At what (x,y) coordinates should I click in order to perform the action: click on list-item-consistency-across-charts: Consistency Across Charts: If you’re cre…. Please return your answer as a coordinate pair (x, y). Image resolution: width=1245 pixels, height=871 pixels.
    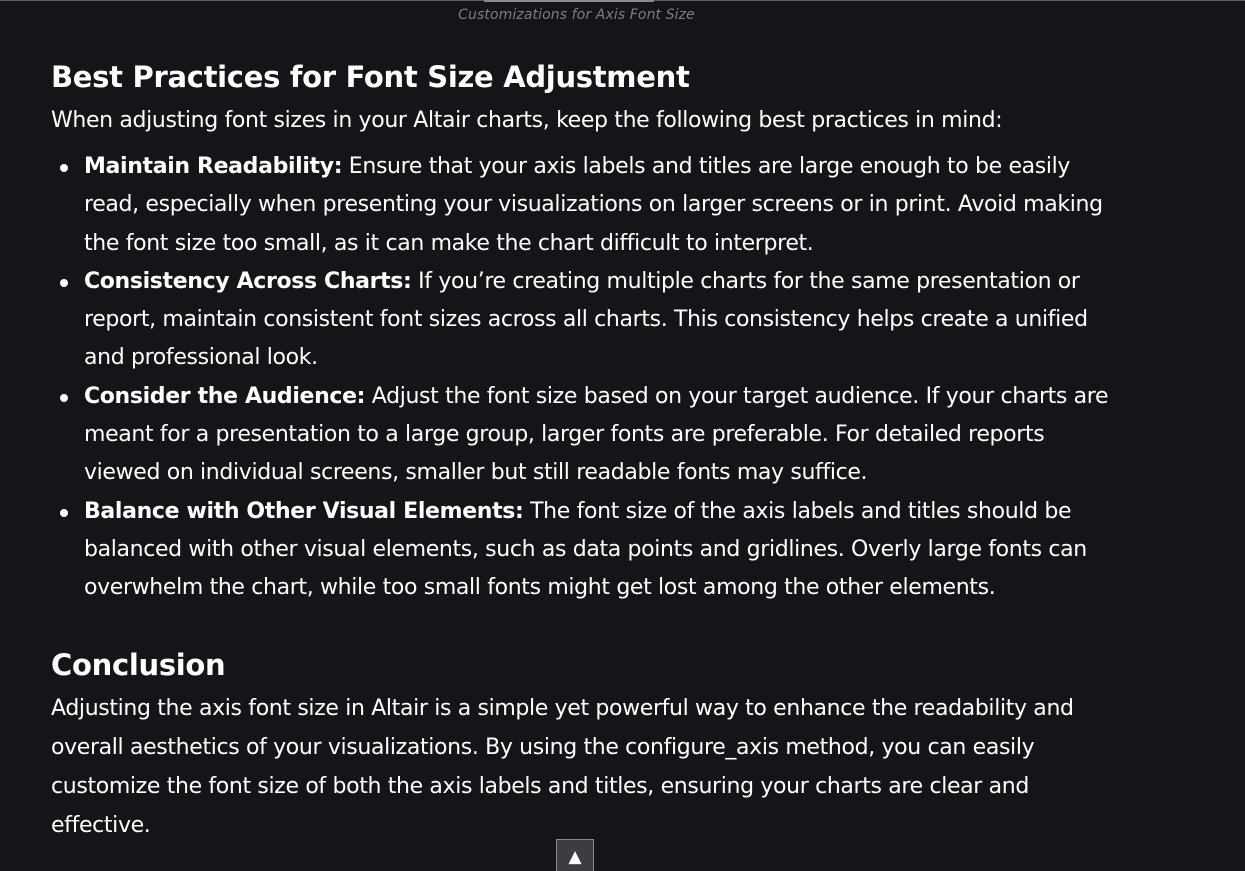
    Looking at the image, I should click on (585, 320).